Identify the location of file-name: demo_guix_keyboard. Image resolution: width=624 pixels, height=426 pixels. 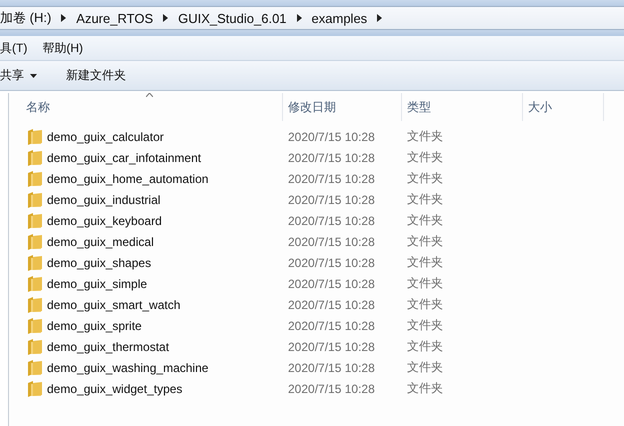
(104, 221).